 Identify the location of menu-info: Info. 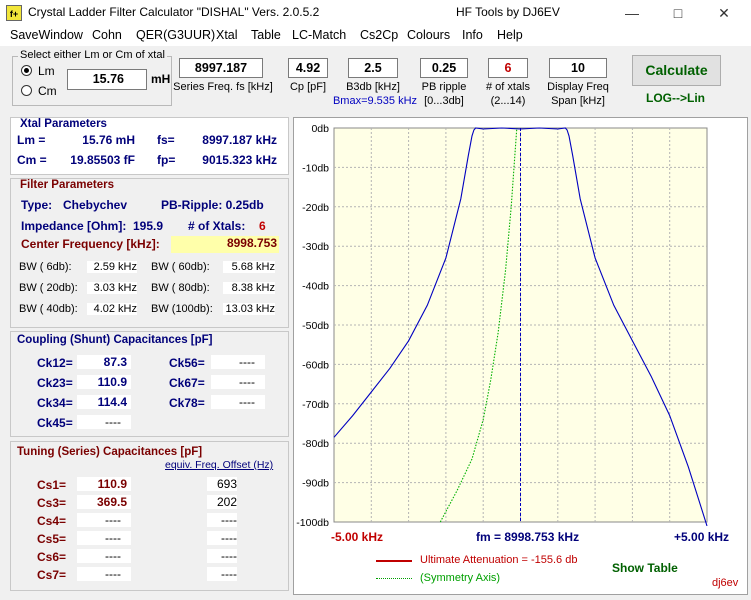
(472, 35).